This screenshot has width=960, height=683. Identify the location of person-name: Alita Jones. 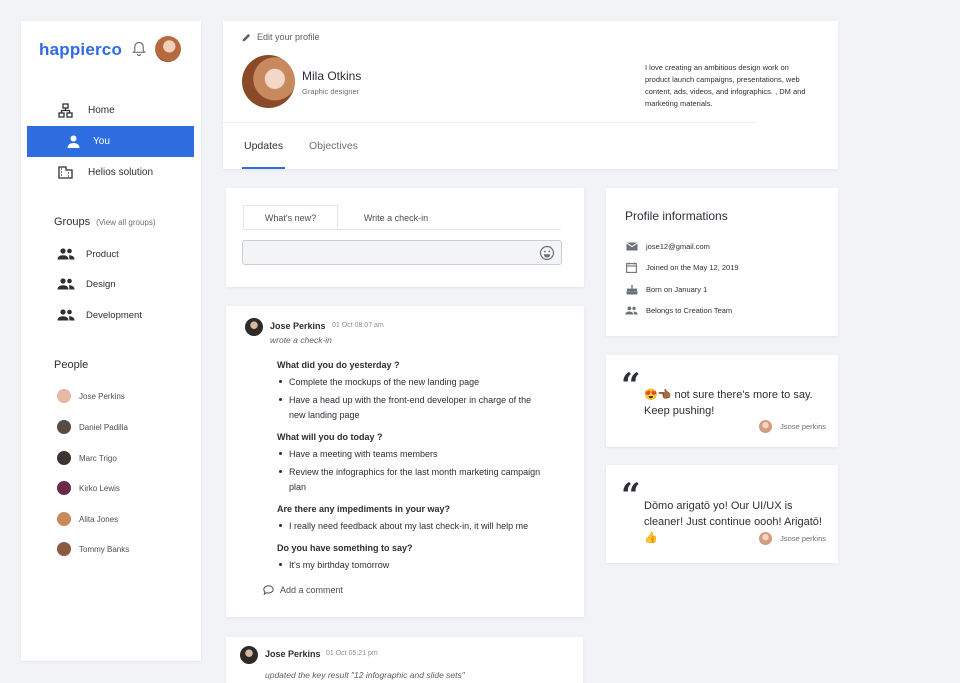
(99, 519).